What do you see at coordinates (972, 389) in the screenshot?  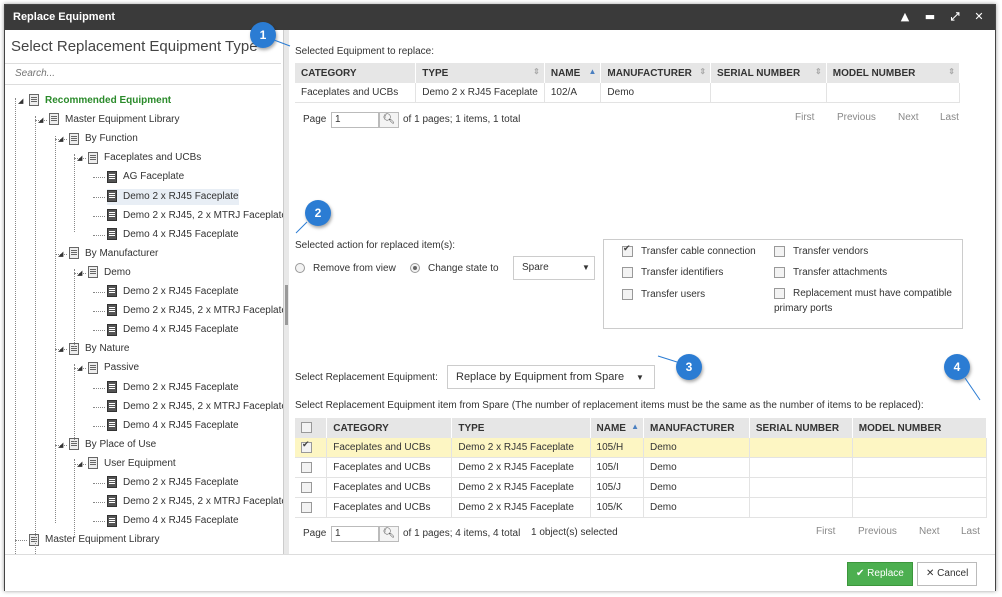 I see `callout-4-leader` at bounding box center [972, 389].